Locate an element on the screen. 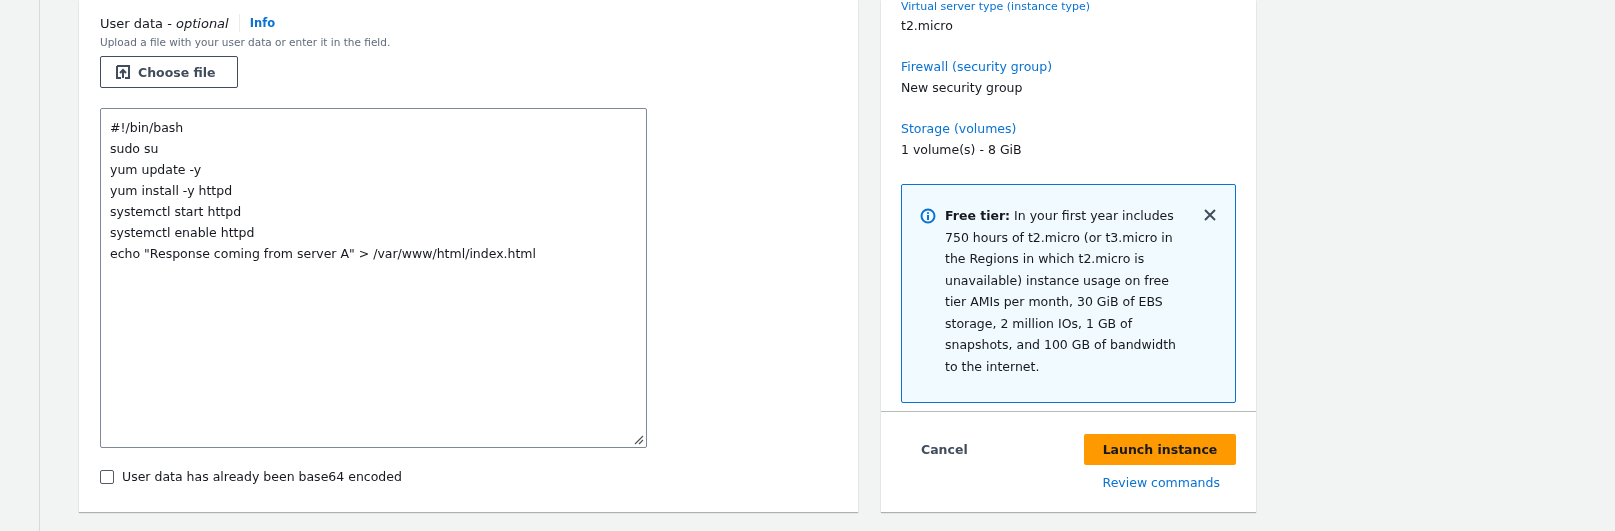 This screenshot has width=1615, height=531. free-tier-text: Free tier: In your first year includes 750 hours of t2.micro (or t3.micro in the Regions in which t2.micro is unavailable) instance usage on free tier AMIs per month, 30 GiB of EBS storage, 2 million IOs, 1 GB of snapshots, and 100 GB of bandwidth to the internet. is located at coordinates (1061, 291).